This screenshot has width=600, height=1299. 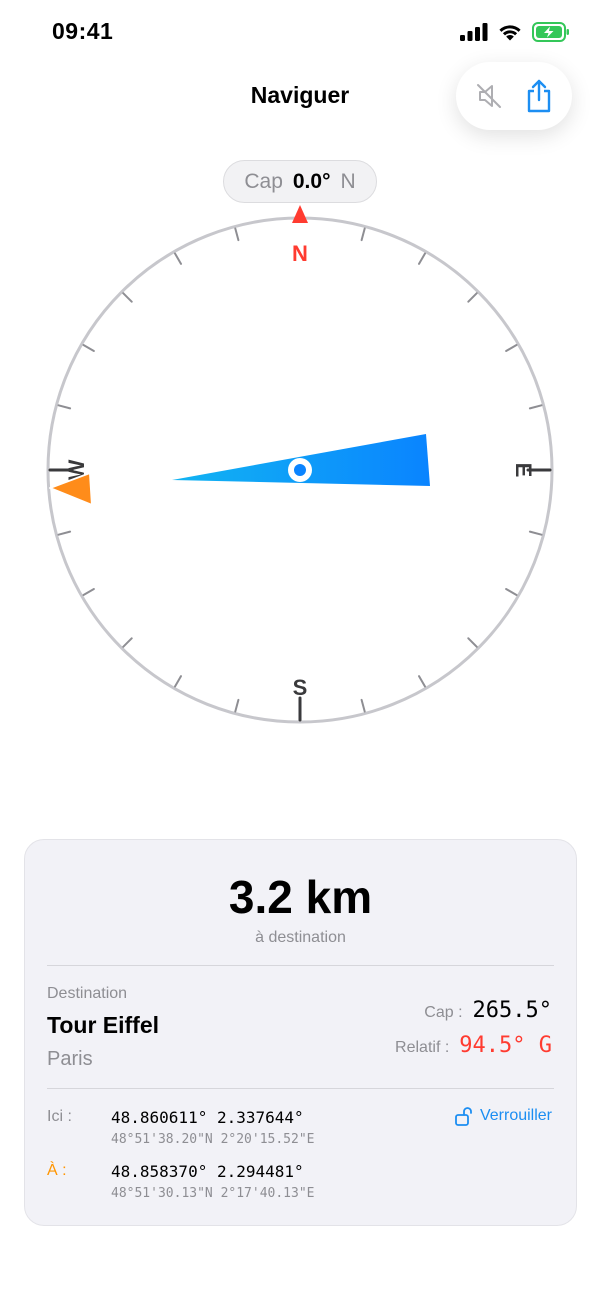 What do you see at coordinates (213, 1139) in the screenshot?
I see `here-dms: 48°51'38.20"N 2°20'15.52"E` at bounding box center [213, 1139].